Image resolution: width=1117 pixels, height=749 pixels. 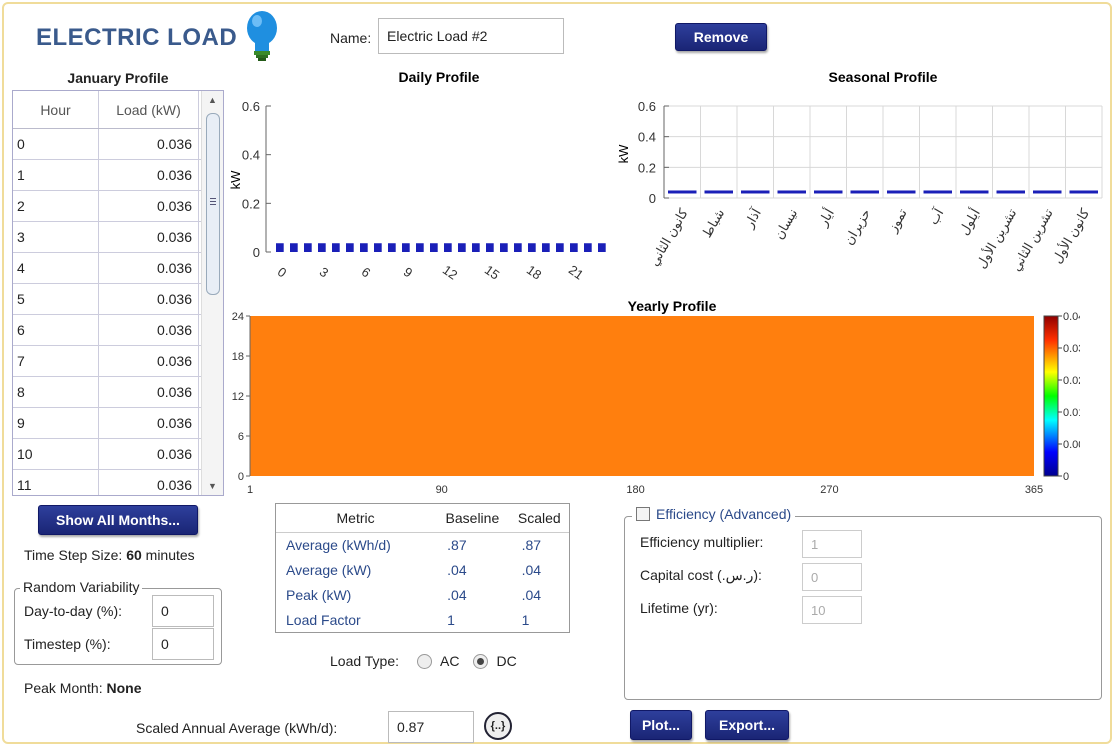 I want to click on day-to-day-input: 0, so click(x=183, y=611).